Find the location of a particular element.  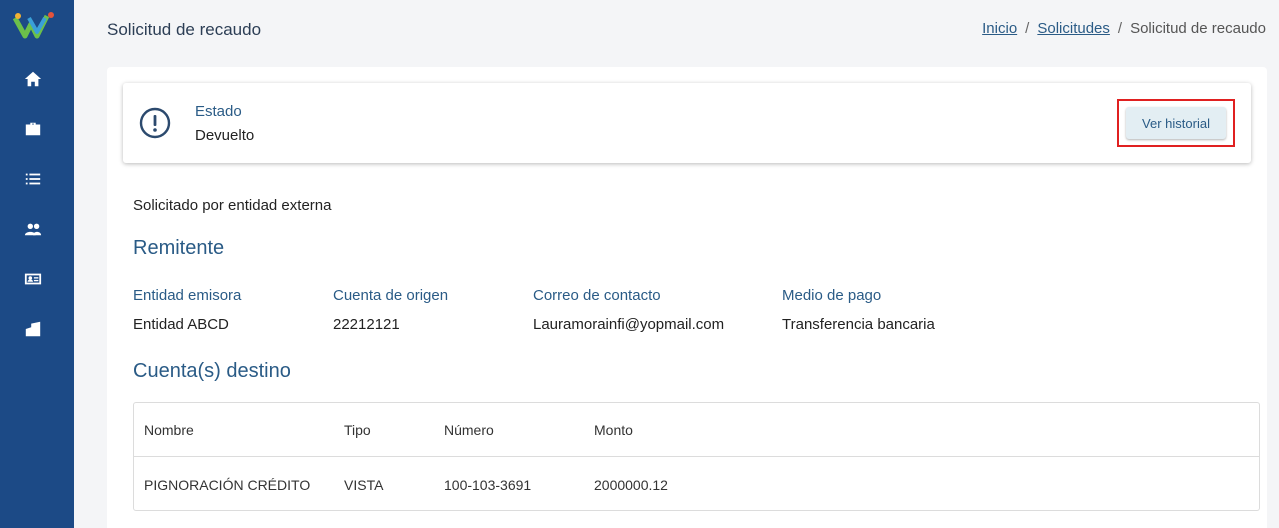

field-label-source-account: Cuenta de origen is located at coordinates (391, 295).